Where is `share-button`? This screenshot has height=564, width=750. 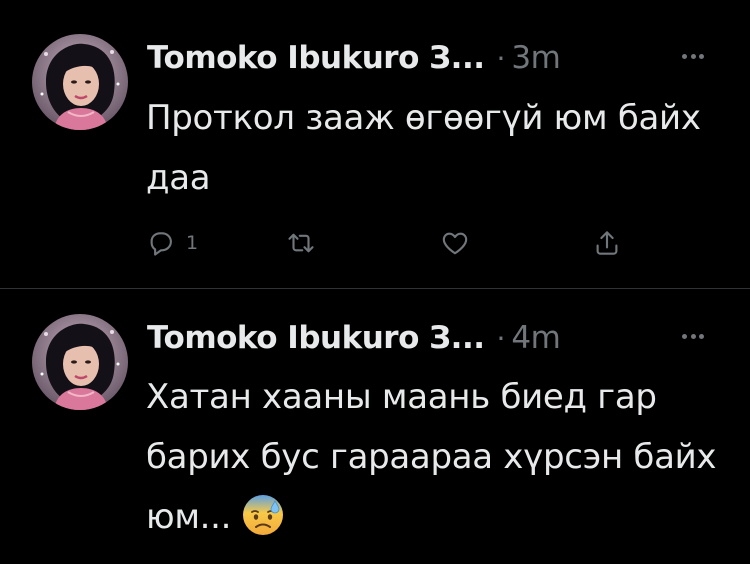
share-button is located at coordinates (607, 243).